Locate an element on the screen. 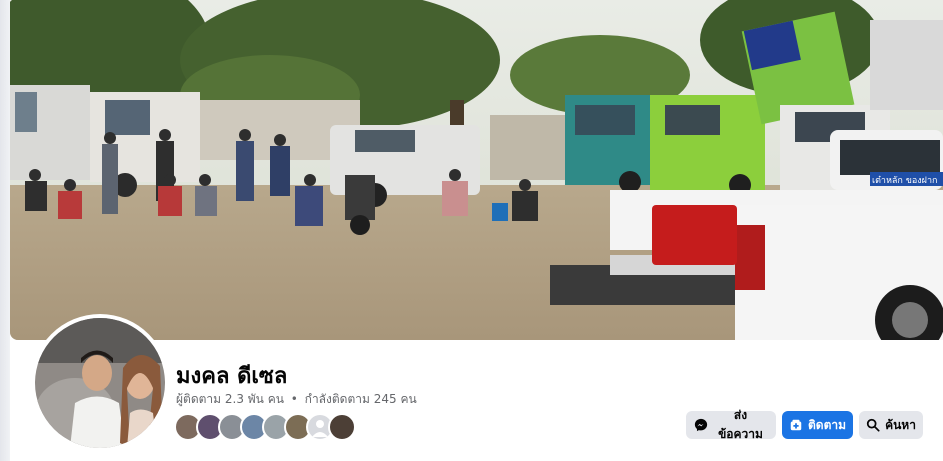  follow-label: ติดตาม is located at coordinates (827, 424).